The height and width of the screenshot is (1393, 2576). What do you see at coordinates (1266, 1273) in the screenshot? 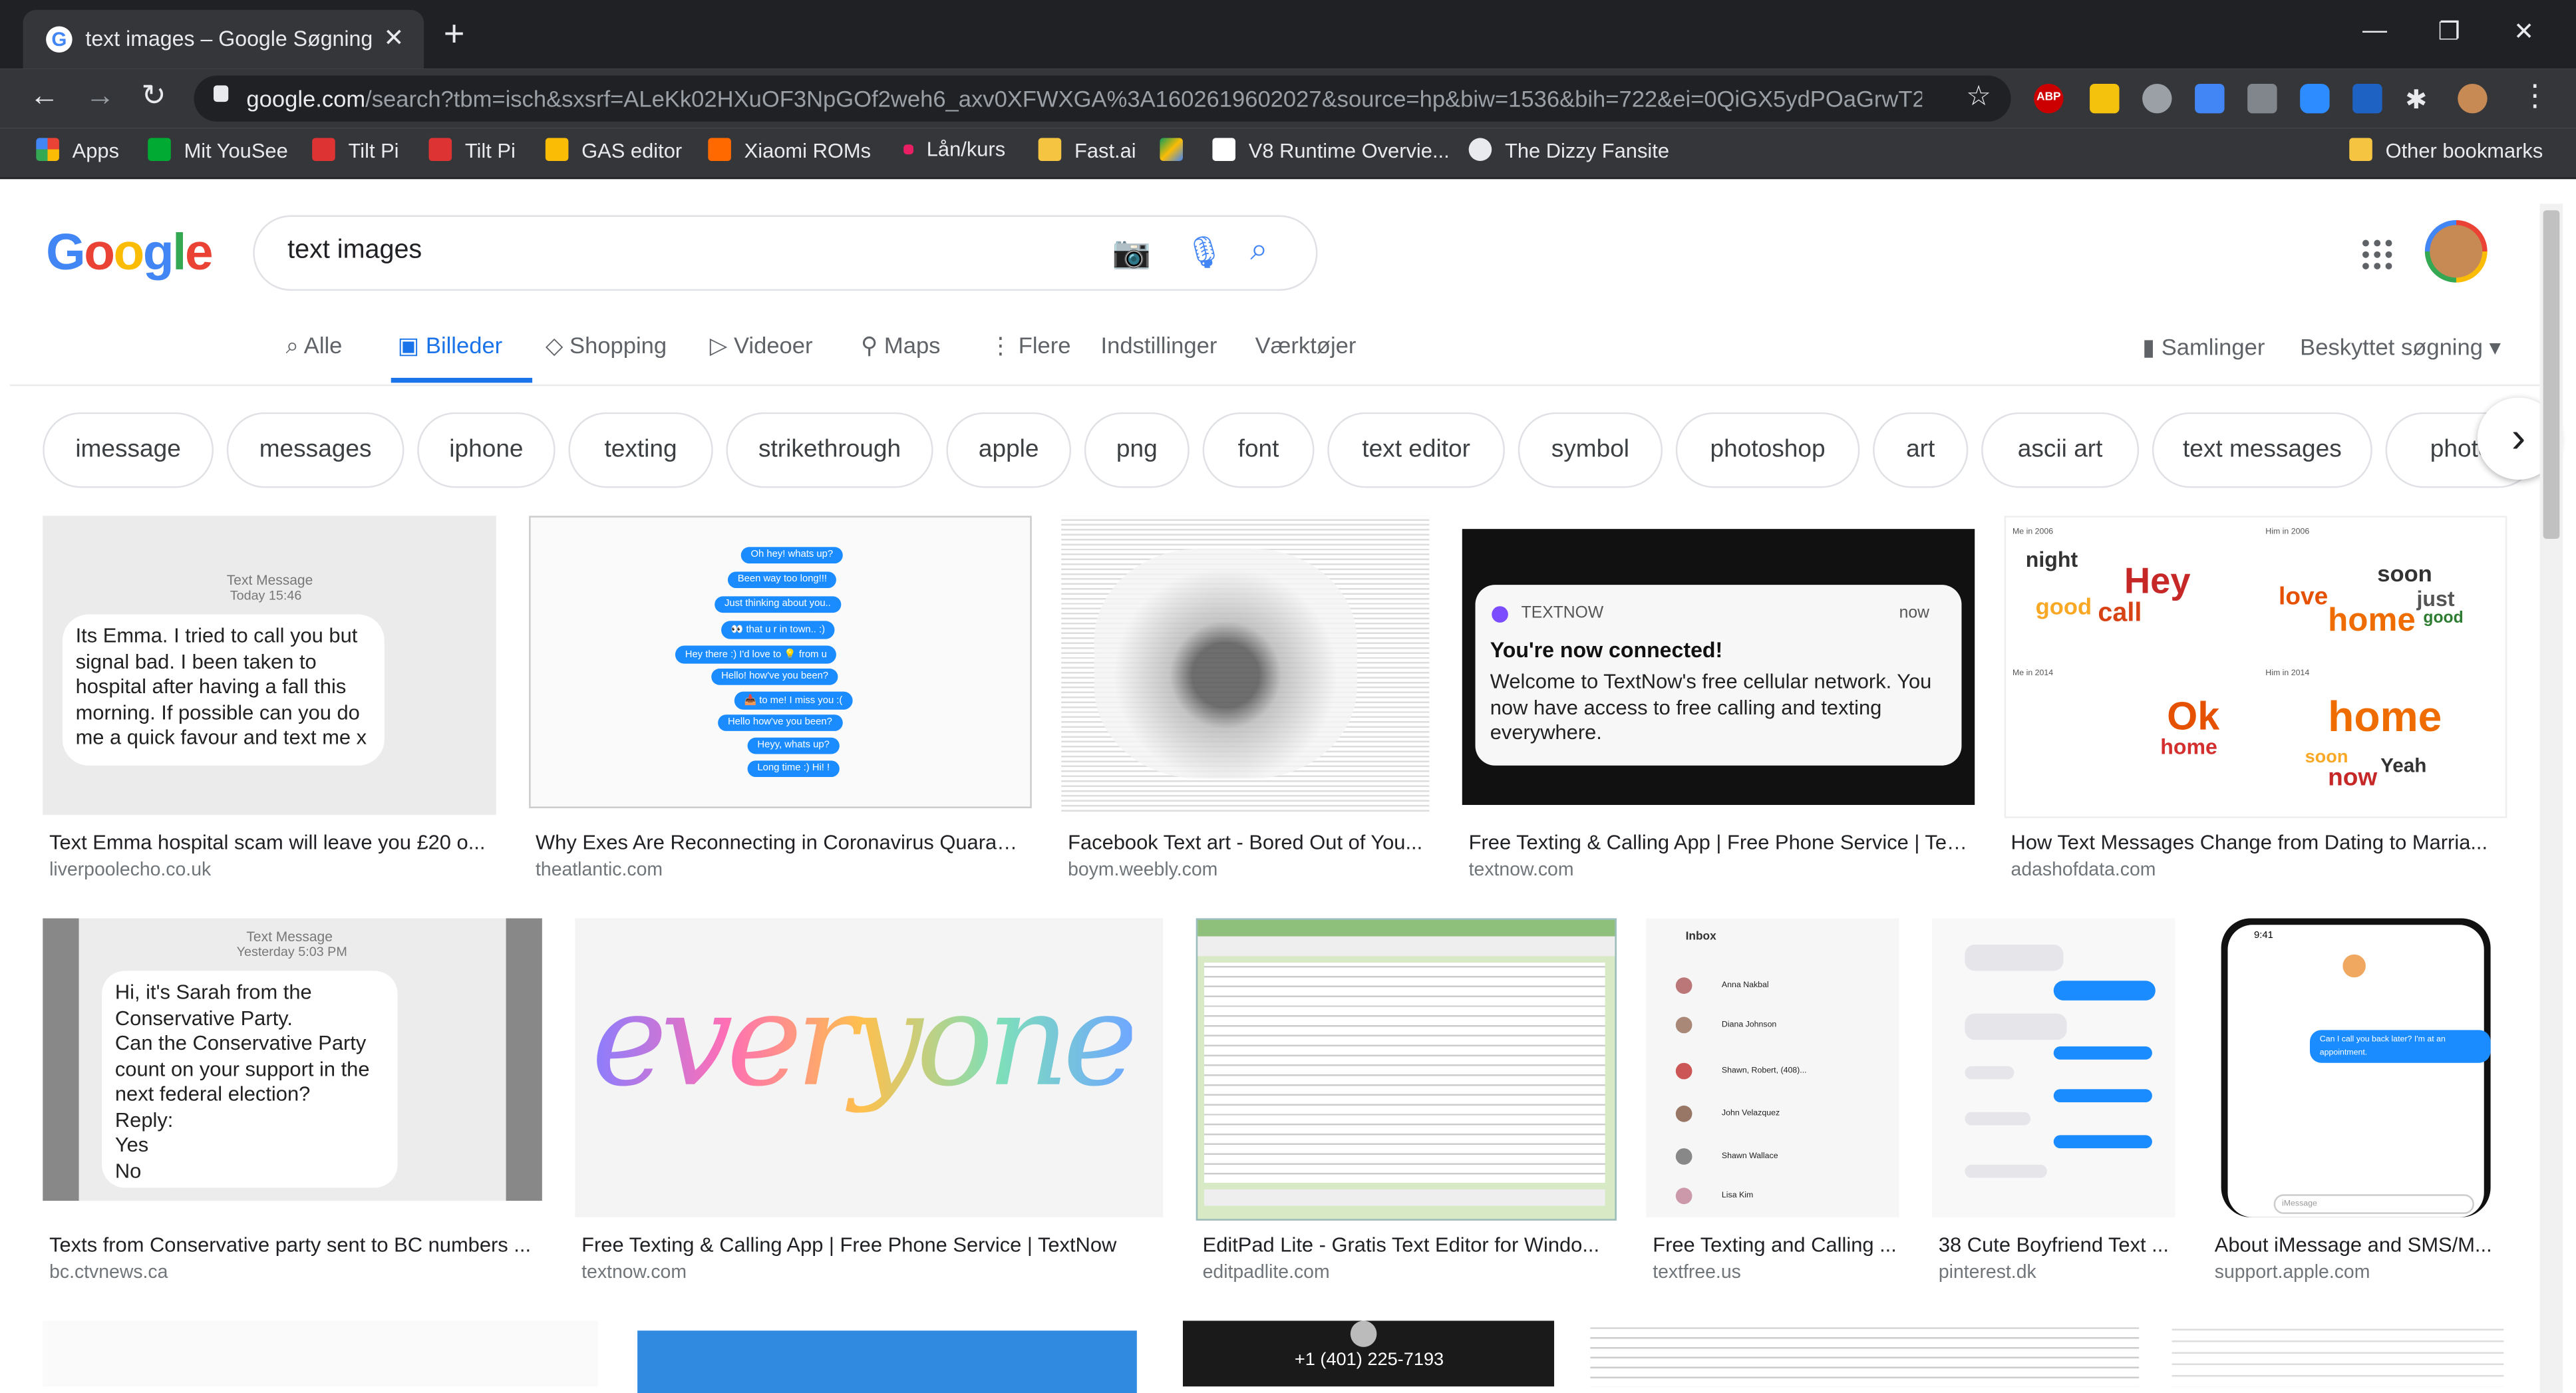
I see `result-source: editpadlite.com` at bounding box center [1266, 1273].